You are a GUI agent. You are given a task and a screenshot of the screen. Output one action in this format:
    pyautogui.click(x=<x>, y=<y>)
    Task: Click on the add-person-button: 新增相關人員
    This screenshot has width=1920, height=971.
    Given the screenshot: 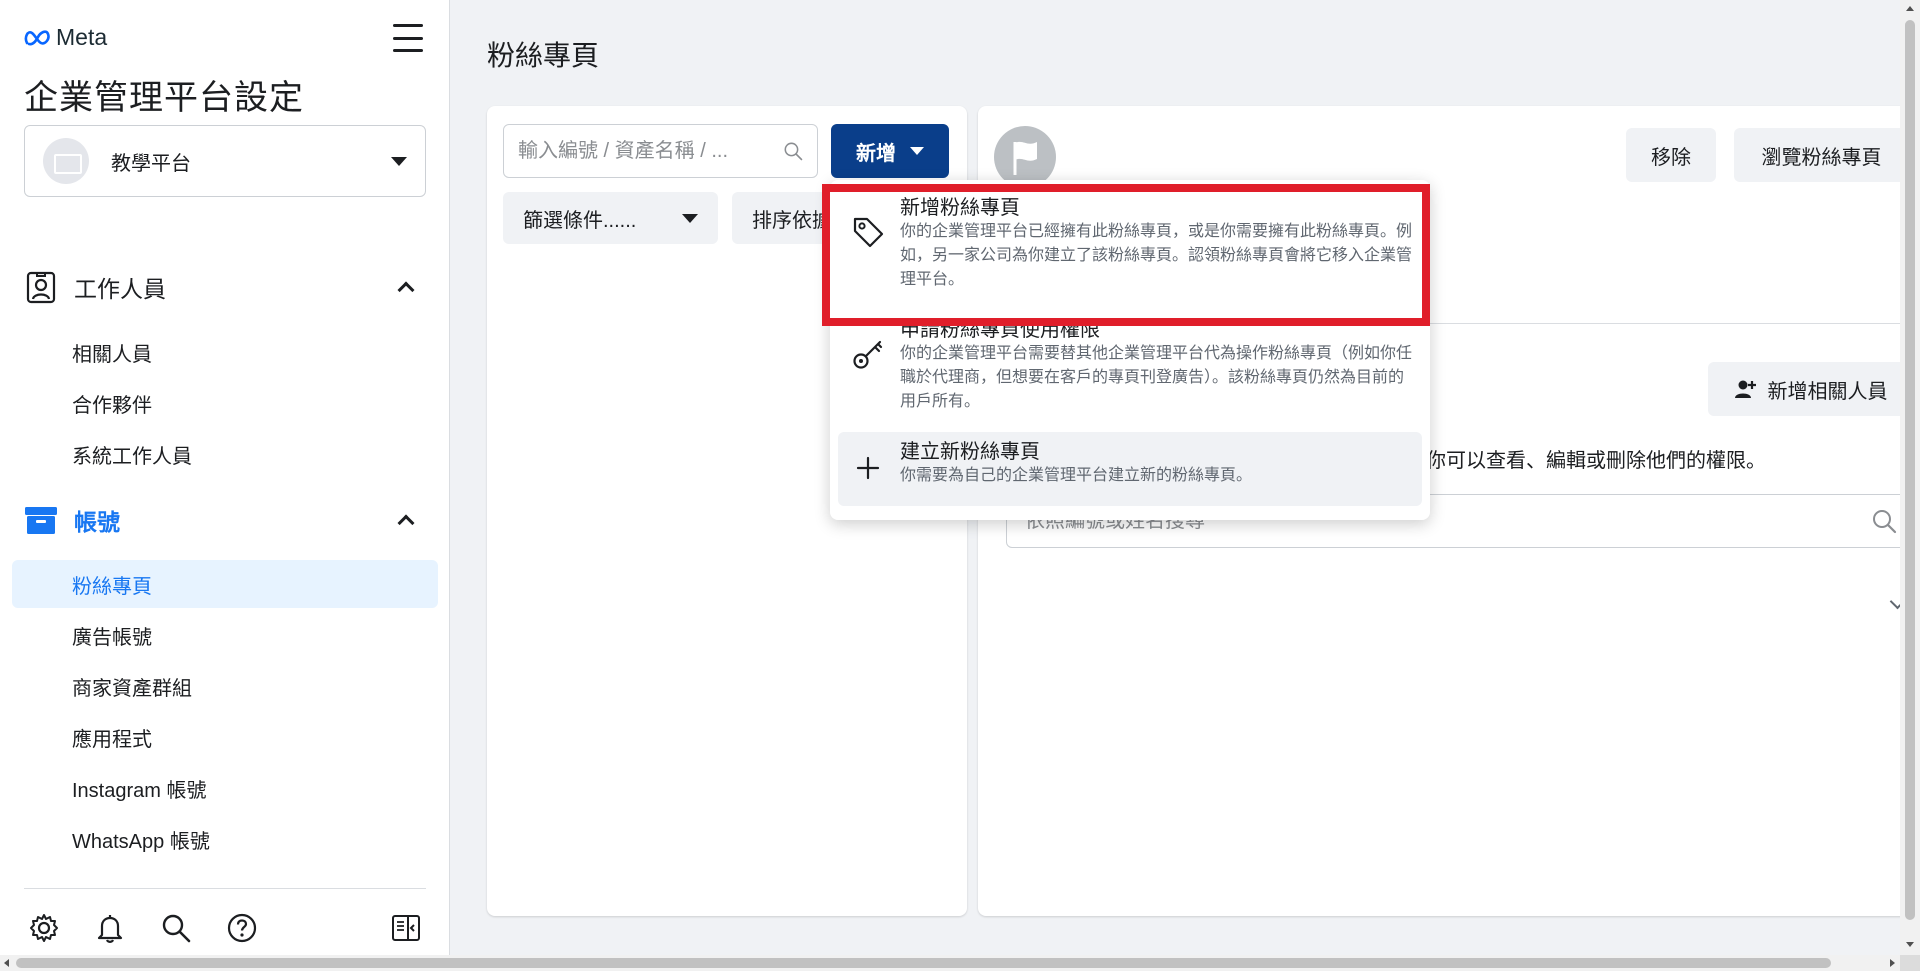 What is the action you would take?
    pyautogui.click(x=1810, y=389)
    